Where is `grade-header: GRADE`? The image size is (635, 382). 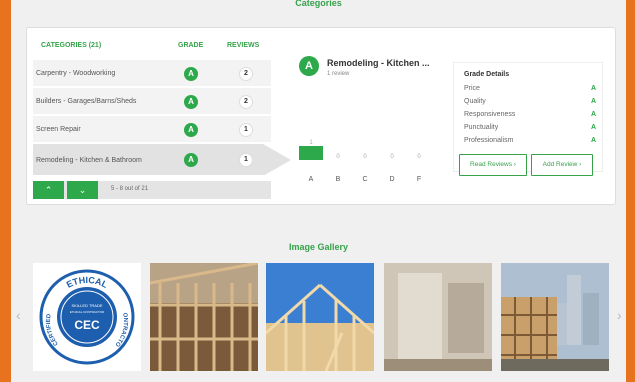
grade-header: GRADE is located at coordinates (191, 45).